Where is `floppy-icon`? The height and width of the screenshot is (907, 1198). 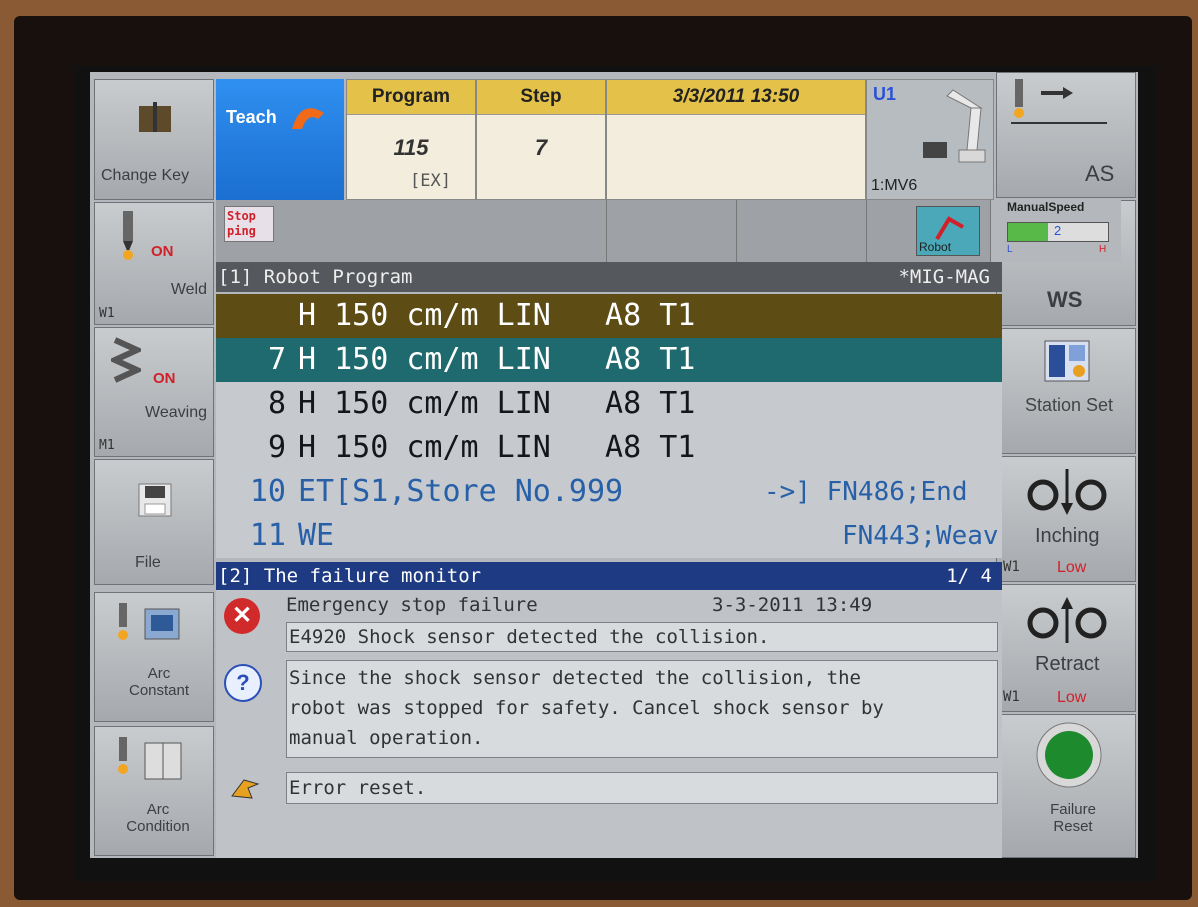
floppy-icon is located at coordinates (155, 500).